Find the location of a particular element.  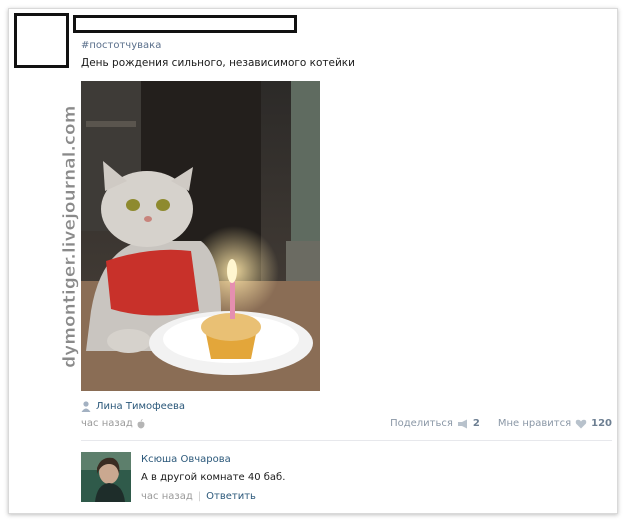

person-icon is located at coordinates (86, 406).